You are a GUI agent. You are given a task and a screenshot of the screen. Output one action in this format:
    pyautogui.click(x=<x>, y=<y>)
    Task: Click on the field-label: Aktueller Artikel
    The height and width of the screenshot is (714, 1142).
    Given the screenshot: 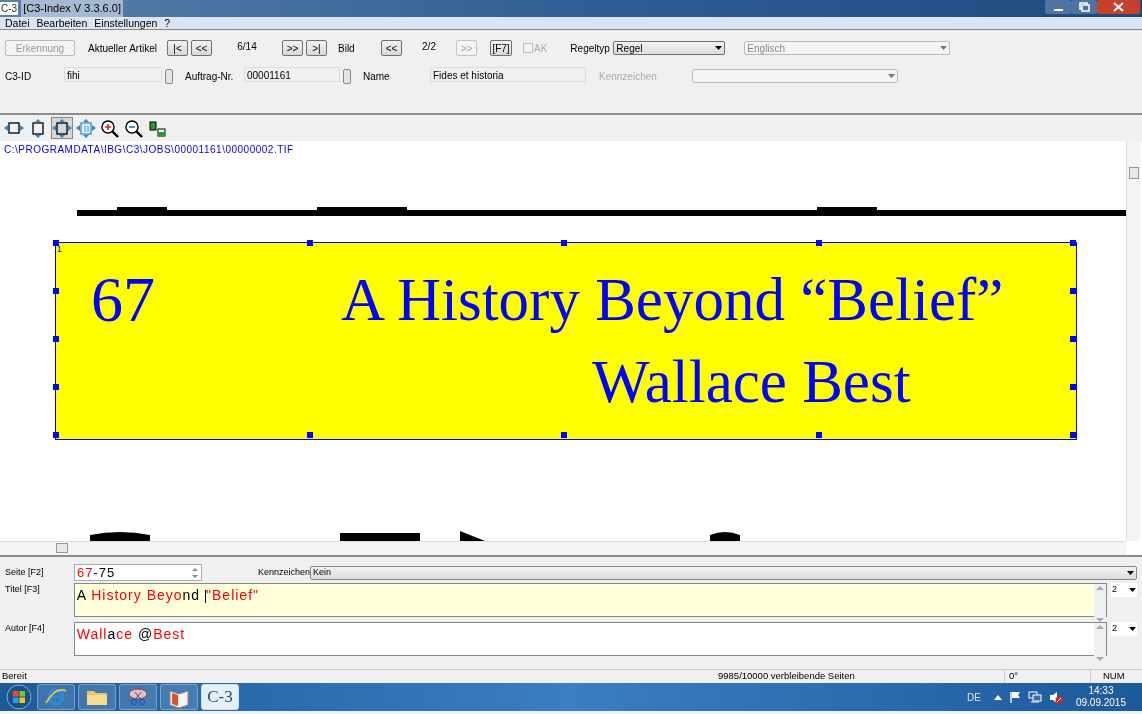 What is the action you would take?
    pyautogui.click(x=123, y=48)
    